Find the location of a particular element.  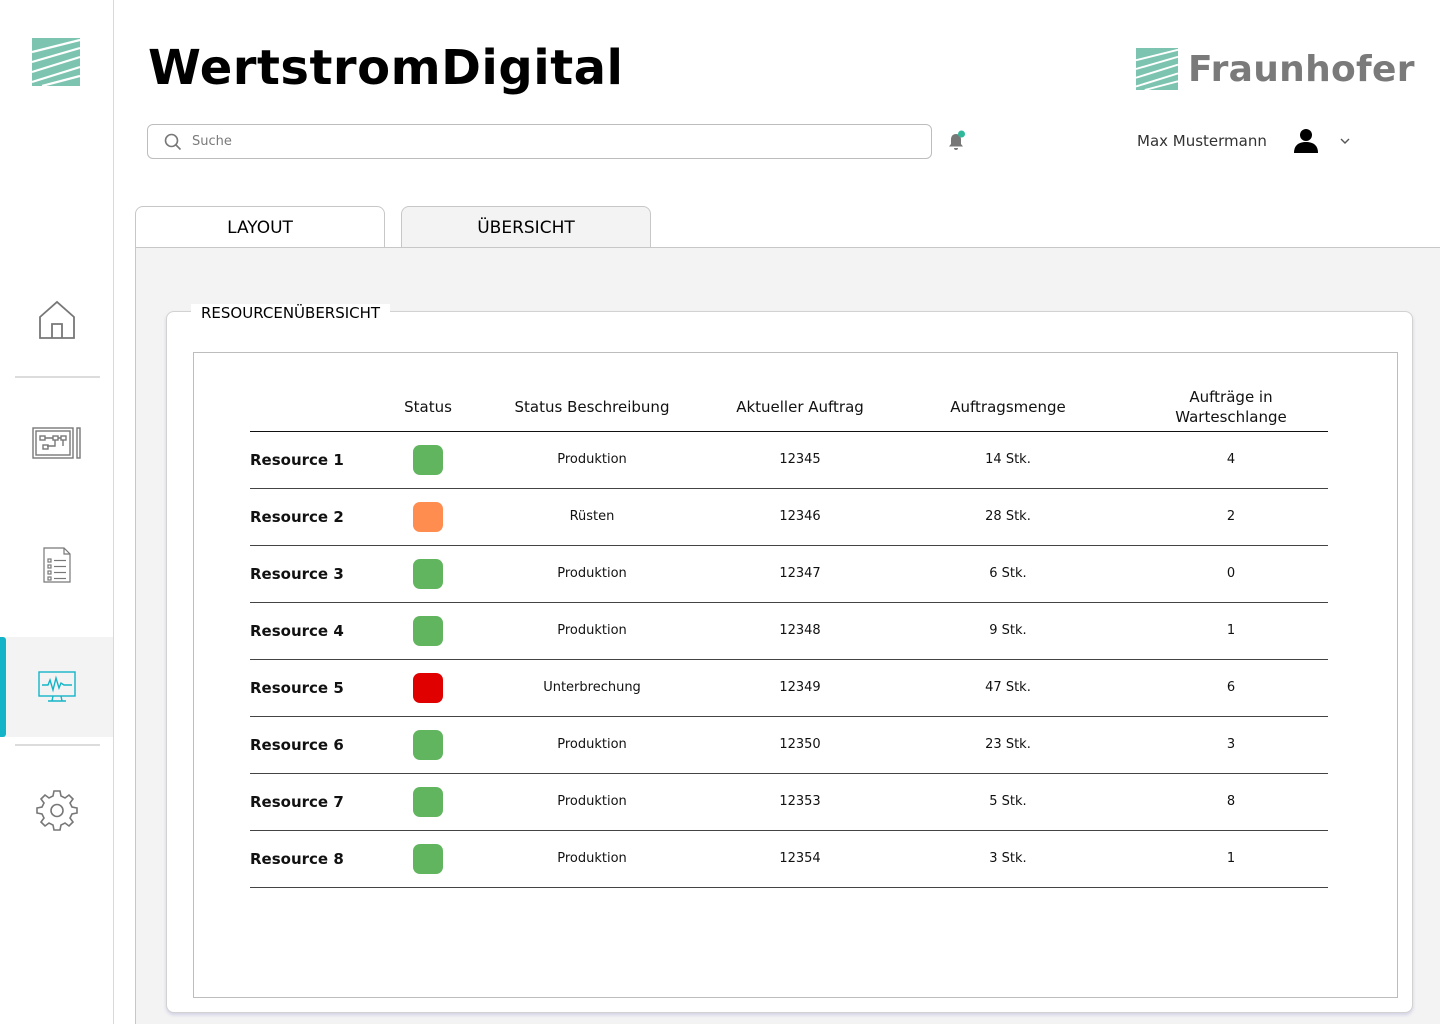

resource-name: Resource 6 is located at coordinates (320, 745).